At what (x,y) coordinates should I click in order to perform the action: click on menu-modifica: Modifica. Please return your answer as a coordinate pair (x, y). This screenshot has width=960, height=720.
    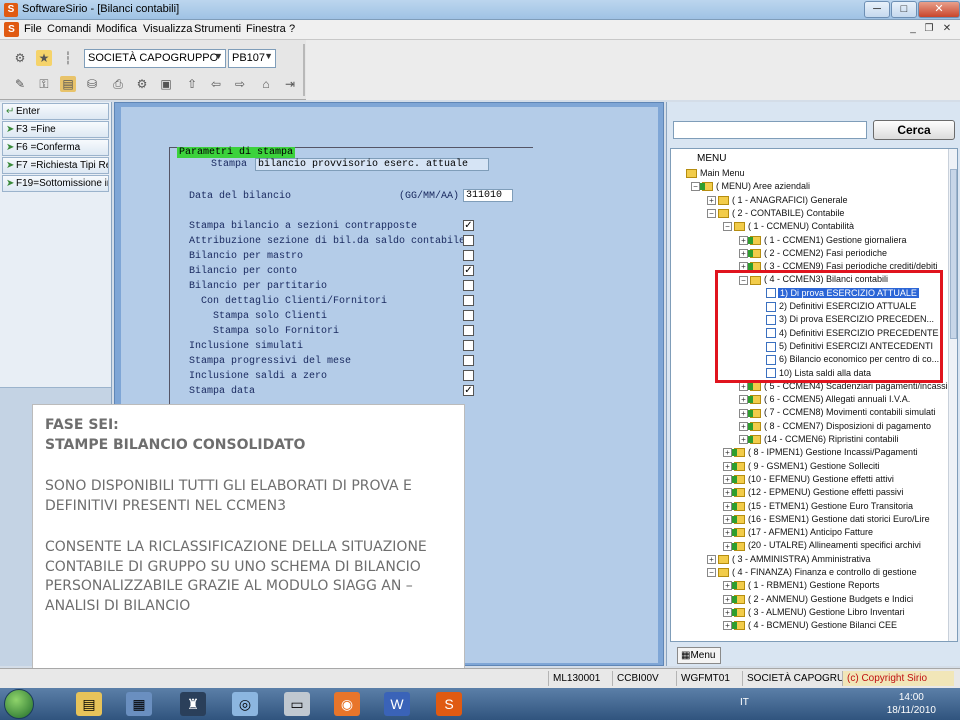
    Looking at the image, I should click on (116, 29).